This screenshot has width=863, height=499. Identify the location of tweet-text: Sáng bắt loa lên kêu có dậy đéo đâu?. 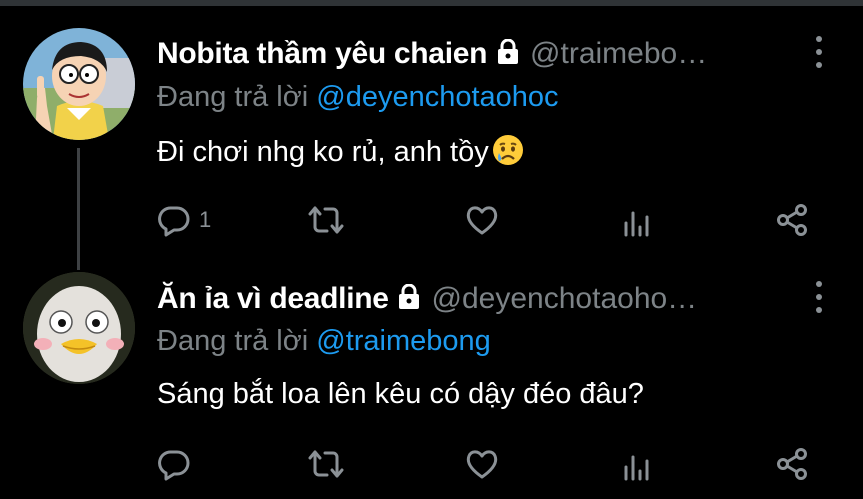
(400, 394).